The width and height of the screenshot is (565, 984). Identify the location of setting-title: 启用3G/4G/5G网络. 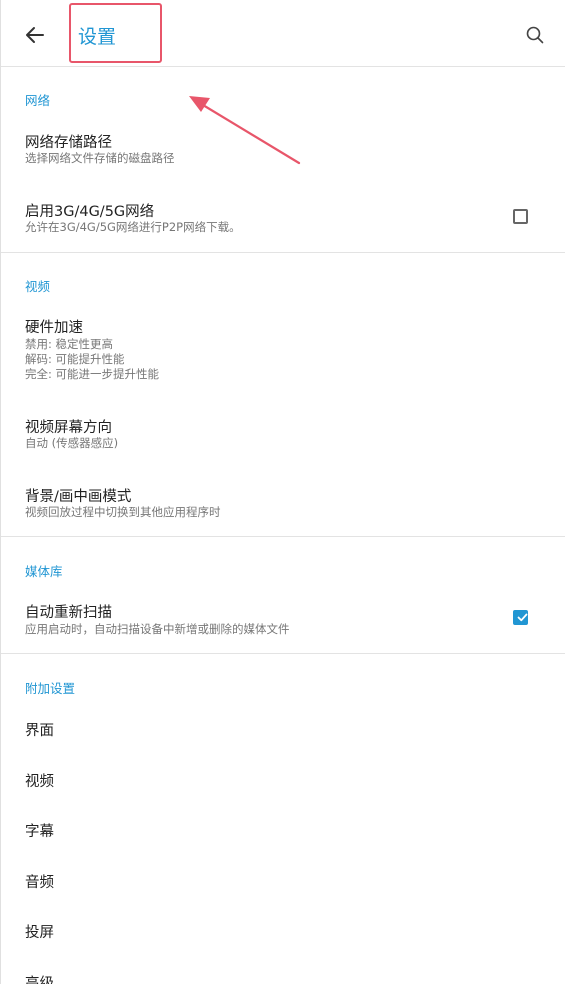
(90, 212).